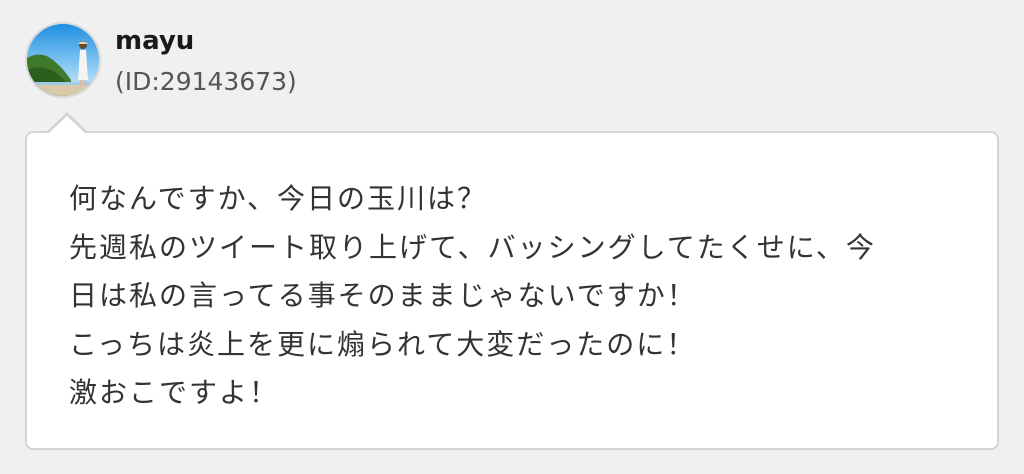 The image size is (1024, 474). Describe the element at coordinates (383, 344) in the screenshot. I see `message-line: こっちは炎上を更に煽られて大変だったのに！` at that location.